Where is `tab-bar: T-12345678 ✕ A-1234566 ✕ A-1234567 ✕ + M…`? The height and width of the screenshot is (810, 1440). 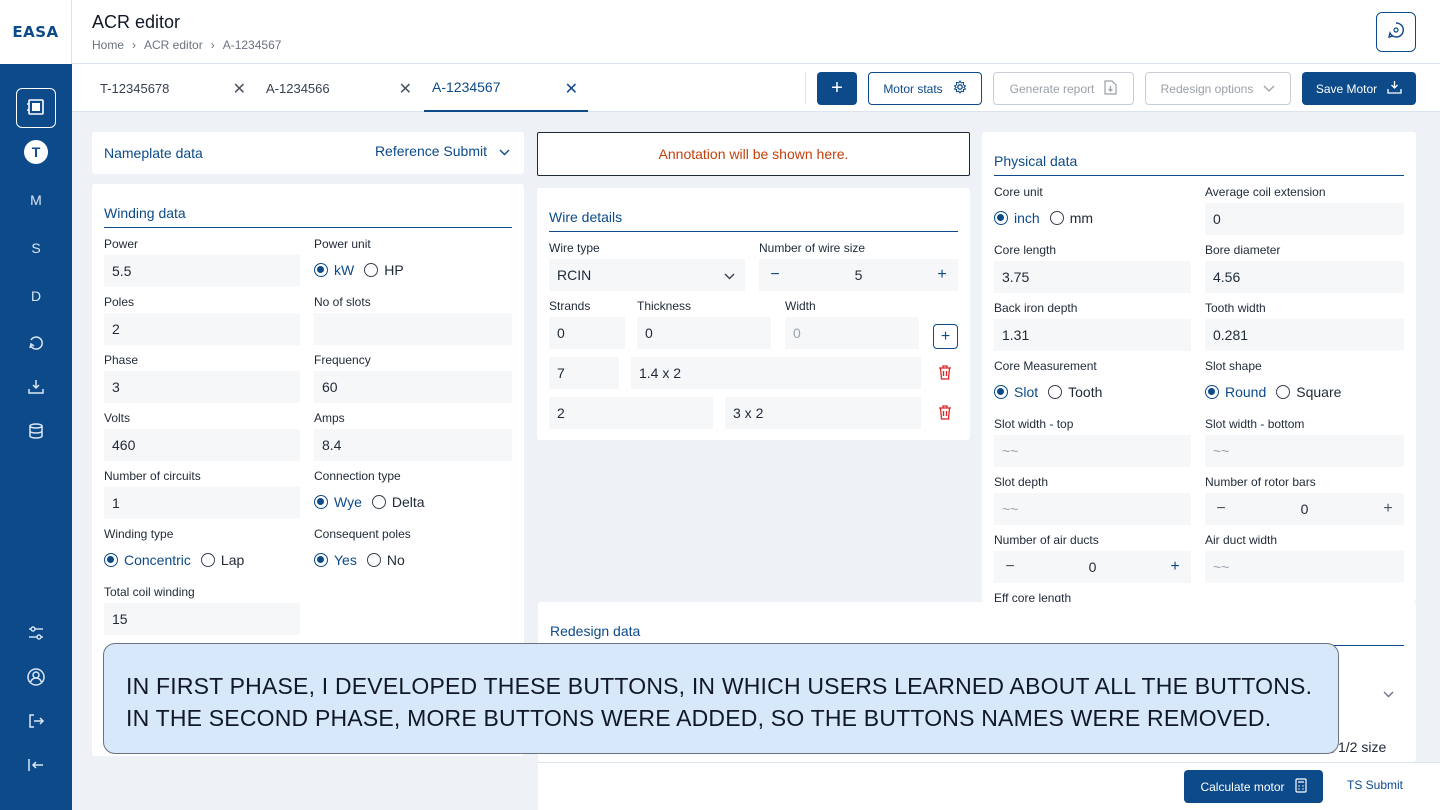
tab-bar: T-12345678 ✕ A-1234566 ✕ A-1234567 ✕ + M… is located at coordinates (756, 88).